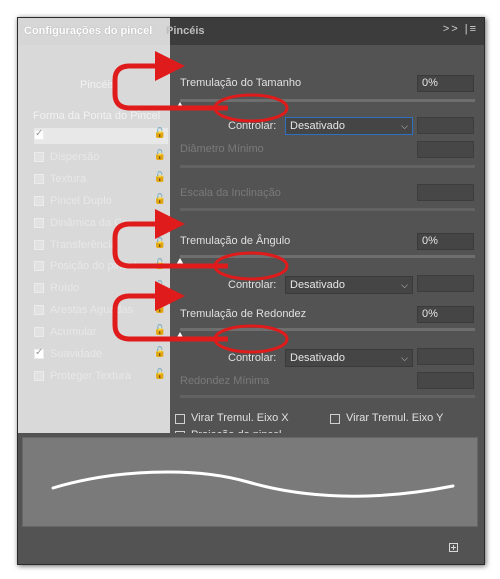 This screenshot has width=500, height=579. I want to click on size-control-label: Controlar:, so click(252, 126).